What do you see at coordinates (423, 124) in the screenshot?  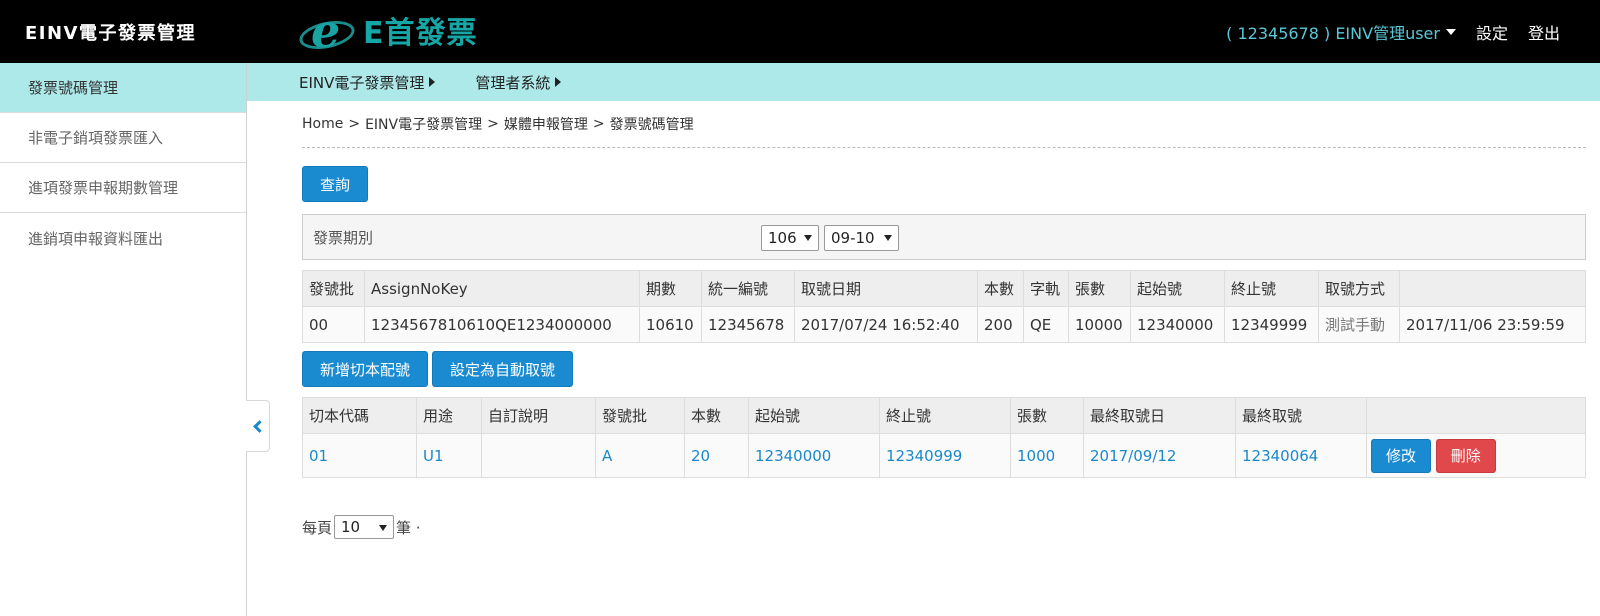 I see `breadcrumb-einv: EINV電子發票管理` at bounding box center [423, 124].